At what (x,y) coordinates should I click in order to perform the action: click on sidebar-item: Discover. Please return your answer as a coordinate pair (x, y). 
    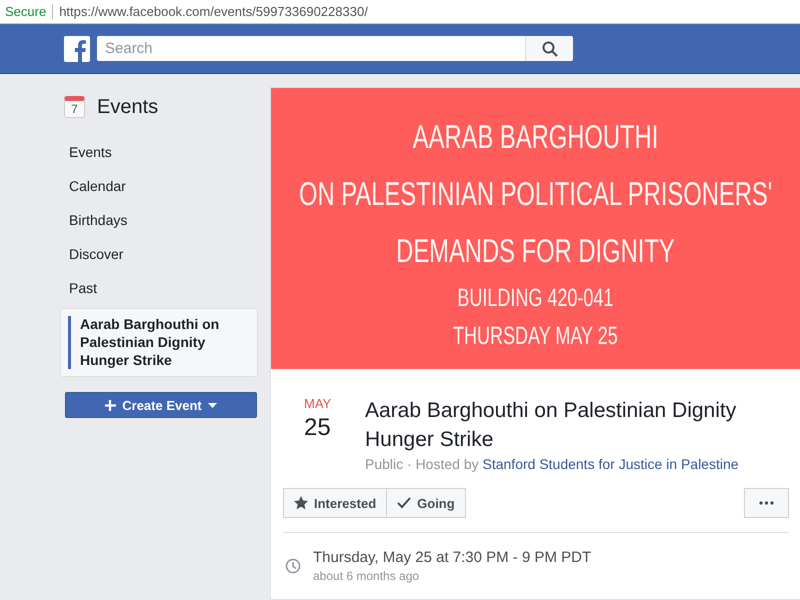
    Looking at the image, I should click on (159, 254).